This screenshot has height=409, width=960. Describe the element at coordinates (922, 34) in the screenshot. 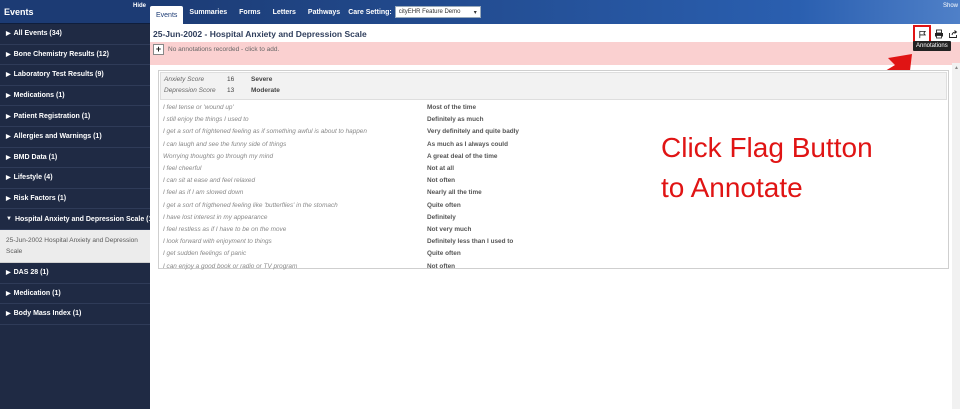

I see `flag-icon` at that location.